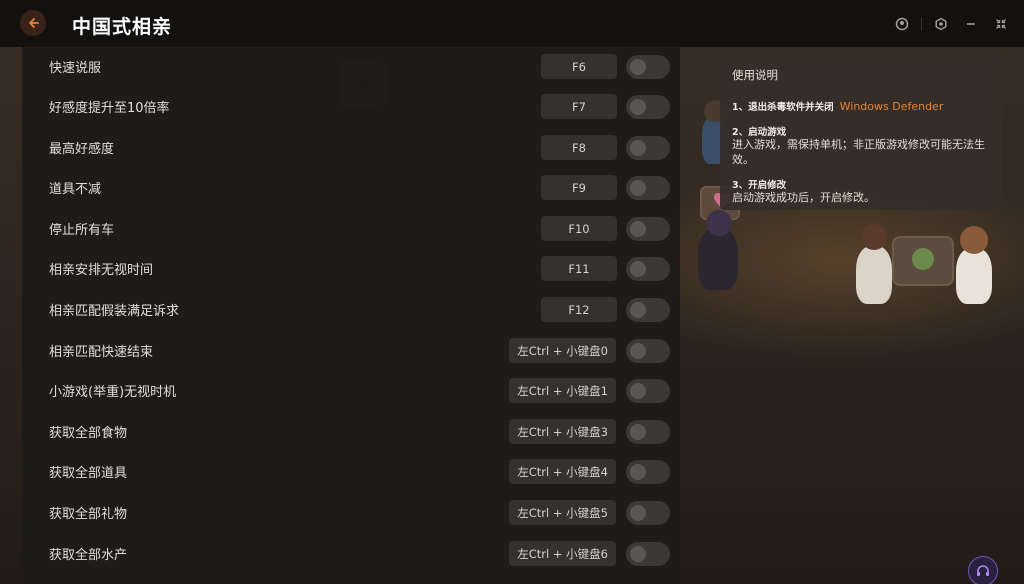 The image size is (1024, 584). I want to click on minimize-icon, so click(971, 24).